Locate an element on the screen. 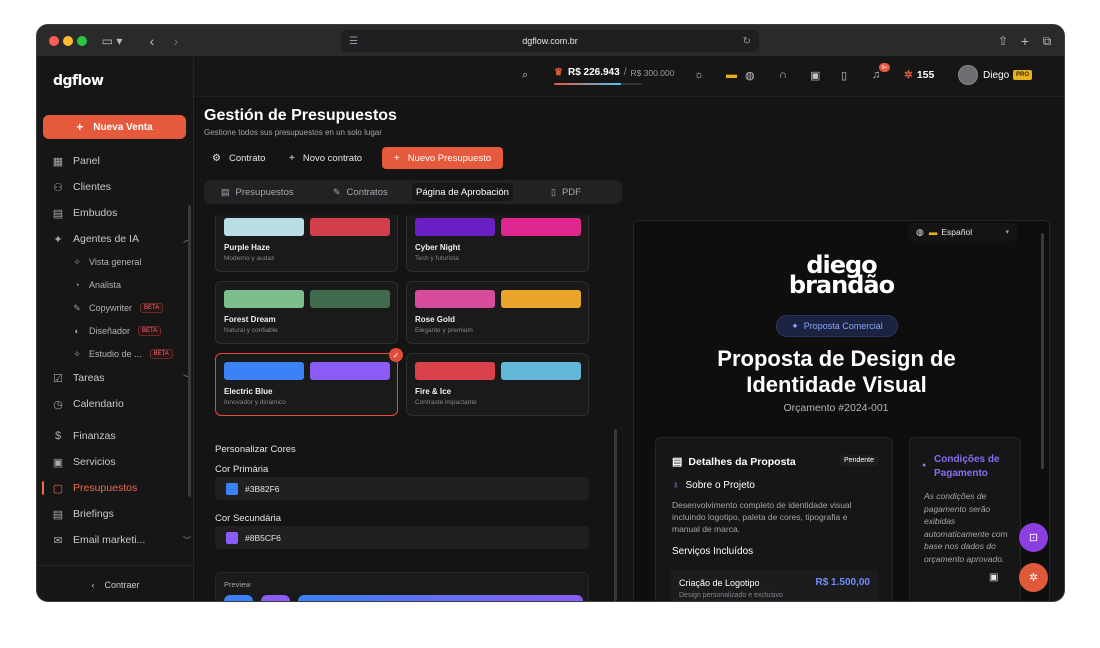 This screenshot has width=1100, height=648. primary-color-field: #3B82F6 is located at coordinates (402, 488).